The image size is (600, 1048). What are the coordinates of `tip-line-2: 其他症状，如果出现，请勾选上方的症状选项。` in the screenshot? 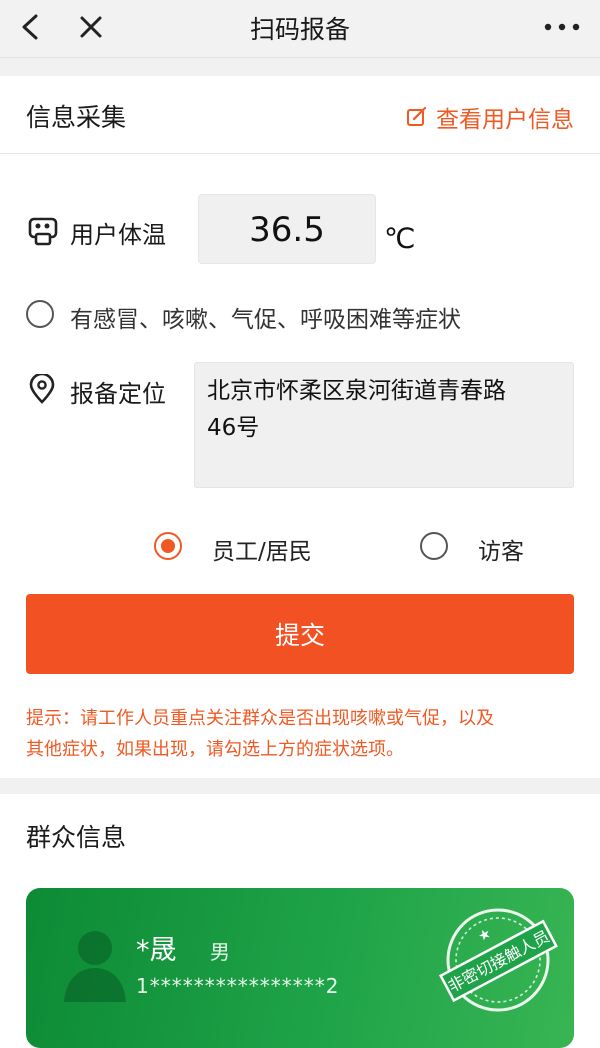 It's located at (215, 749).